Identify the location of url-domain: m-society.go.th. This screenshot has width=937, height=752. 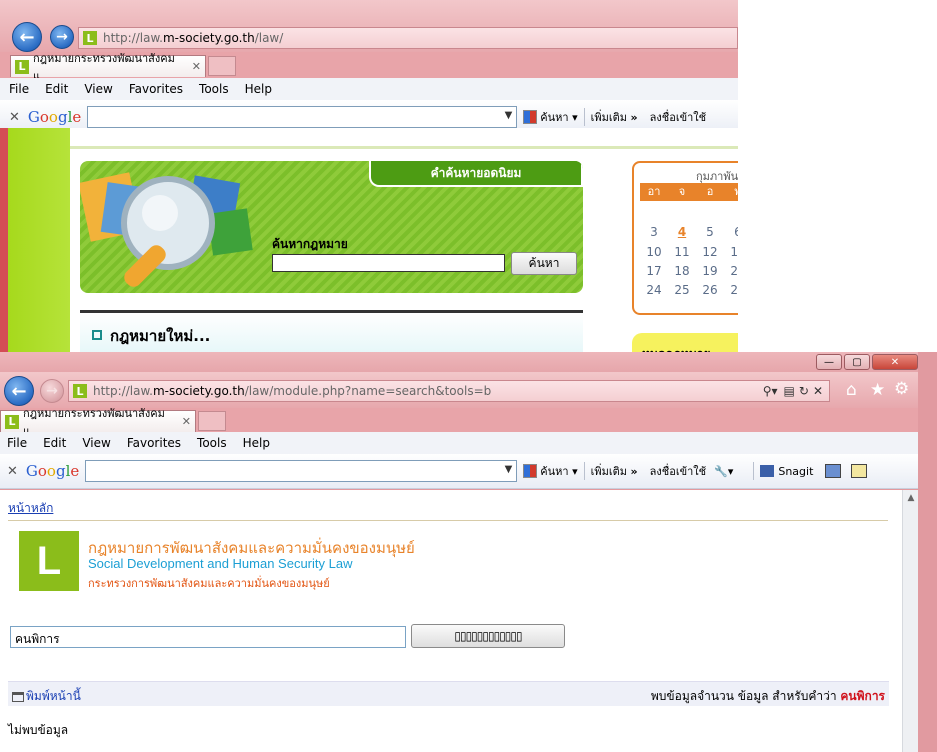
(198, 391).